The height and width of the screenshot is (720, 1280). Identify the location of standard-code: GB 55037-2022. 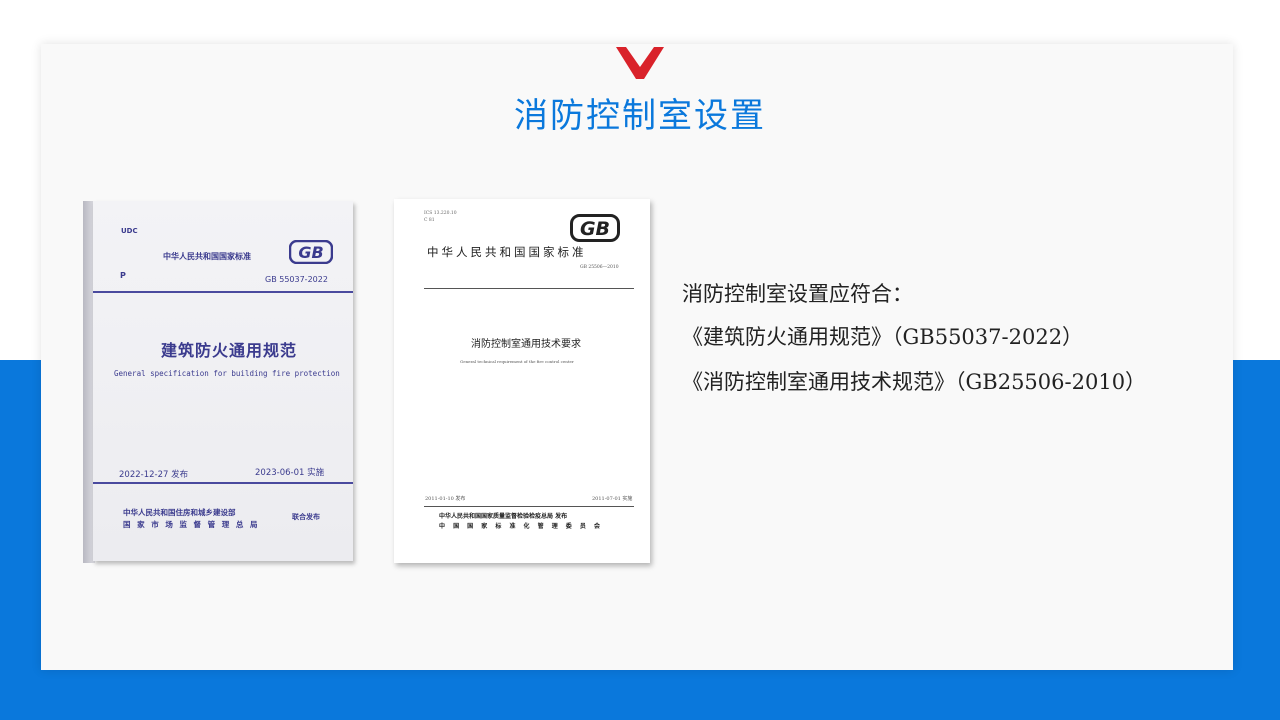
(296, 279).